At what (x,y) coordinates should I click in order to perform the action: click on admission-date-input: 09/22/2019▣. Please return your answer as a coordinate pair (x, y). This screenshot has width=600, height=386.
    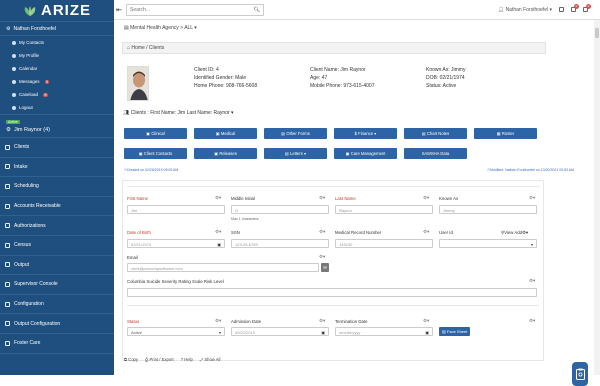
    Looking at the image, I should click on (280, 331).